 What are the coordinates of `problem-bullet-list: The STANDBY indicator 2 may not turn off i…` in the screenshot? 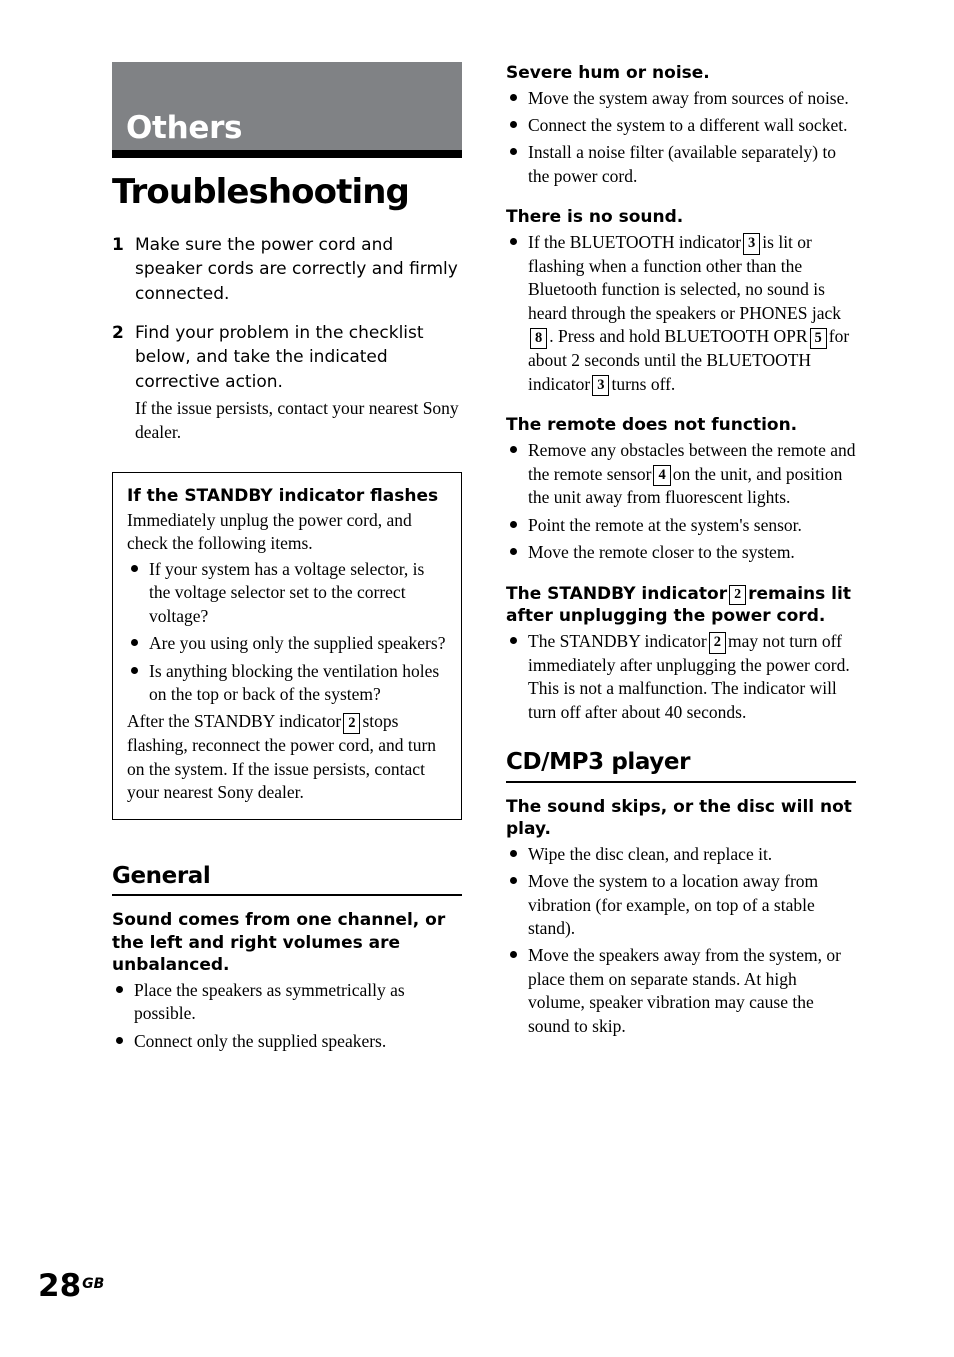 It's located at (681, 677).